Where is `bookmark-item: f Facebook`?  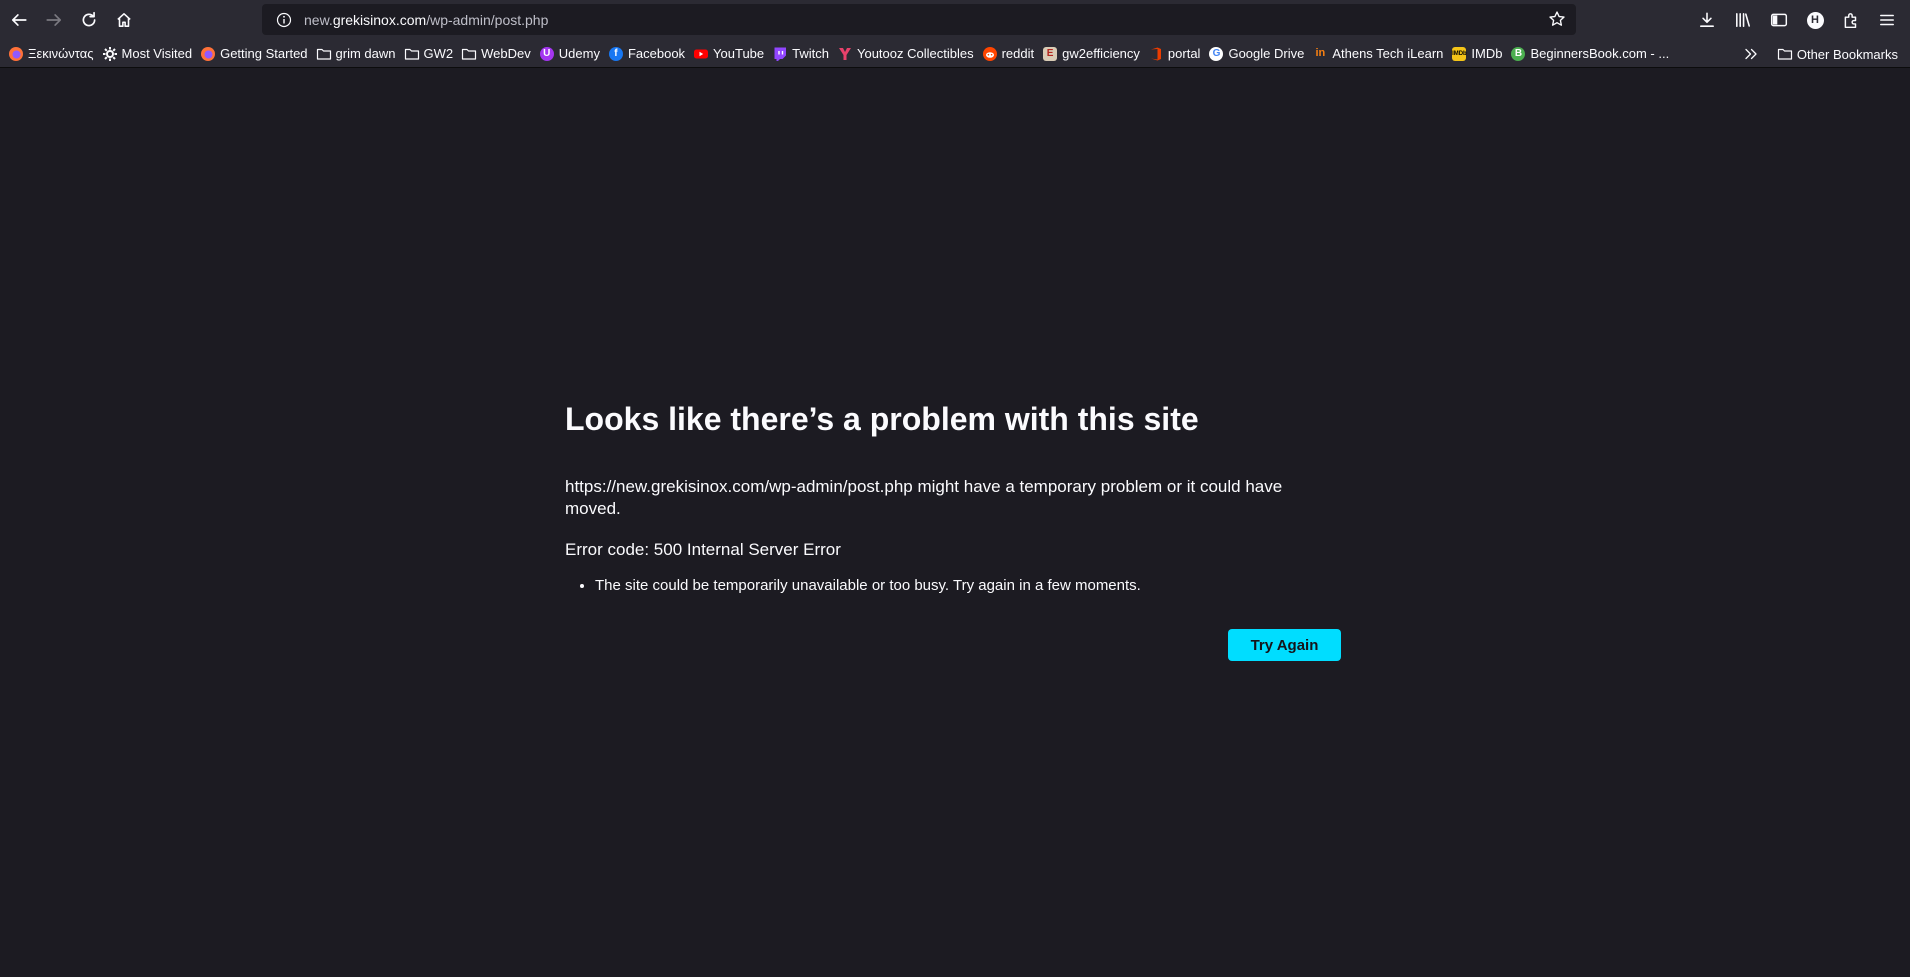
bookmark-item: f Facebook is located at coordinates (648, 54).